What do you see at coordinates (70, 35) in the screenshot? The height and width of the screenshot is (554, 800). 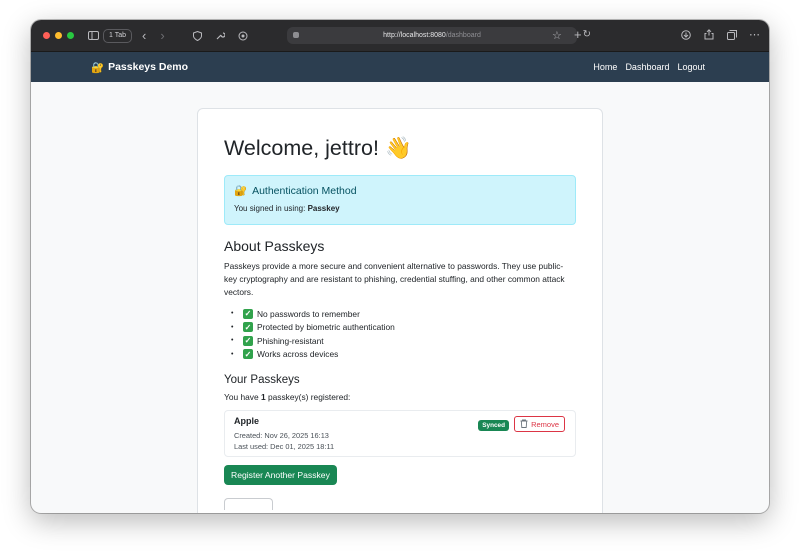 I see `zoom-window-button` at bounding box center [70, 35].